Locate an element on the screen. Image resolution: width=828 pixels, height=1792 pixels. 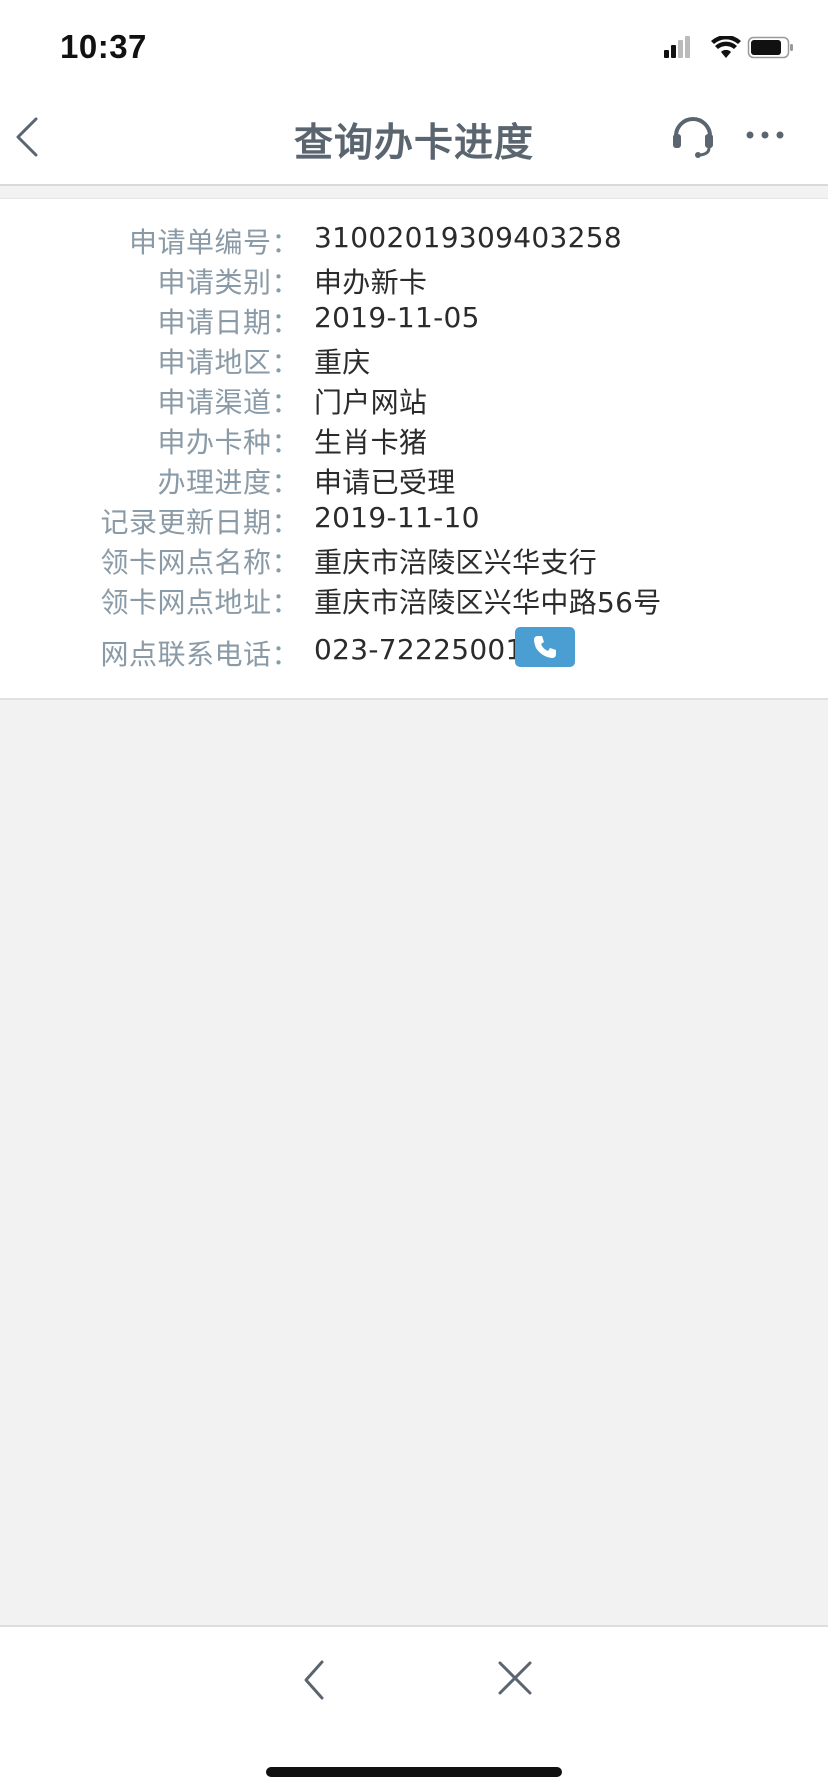
info-row-branch-name: 领卡网点名称： 重庆市涪陵区兴华支行 is located at coordinates (414, 561).